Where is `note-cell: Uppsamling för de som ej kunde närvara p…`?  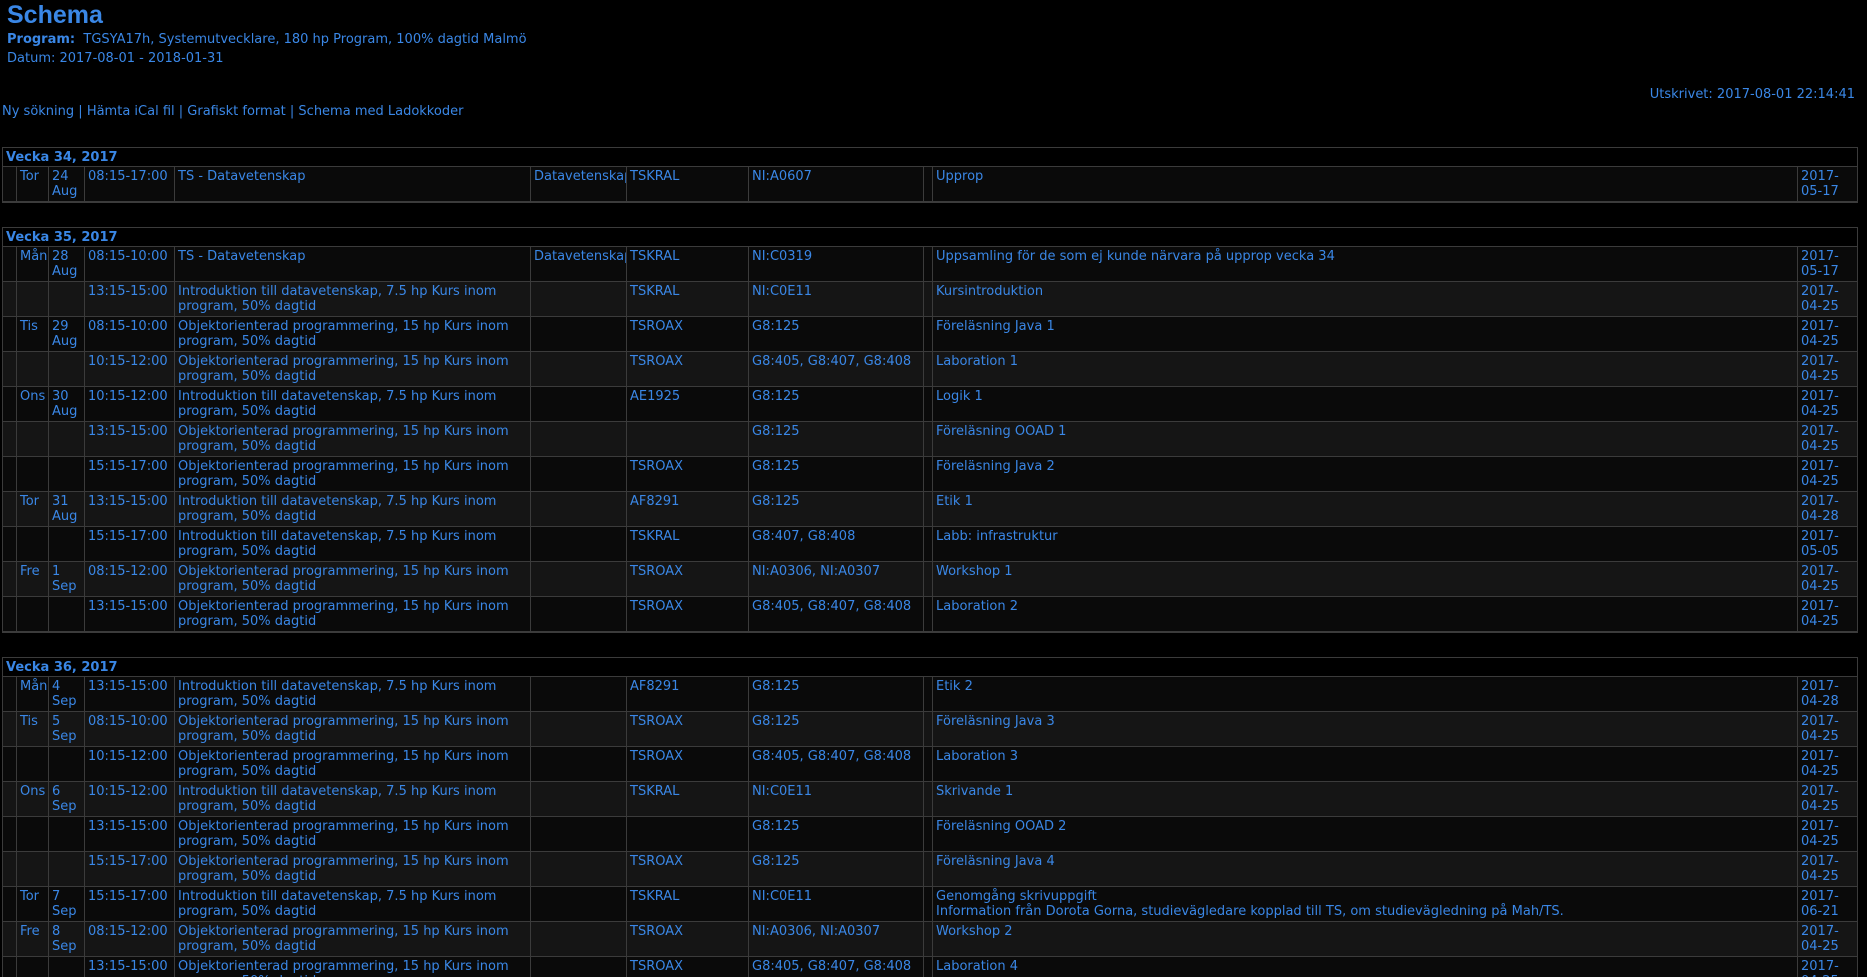
note-cell: Uppsamling för de som ej kunde närvara p… is located at coordinates (1365, 264).